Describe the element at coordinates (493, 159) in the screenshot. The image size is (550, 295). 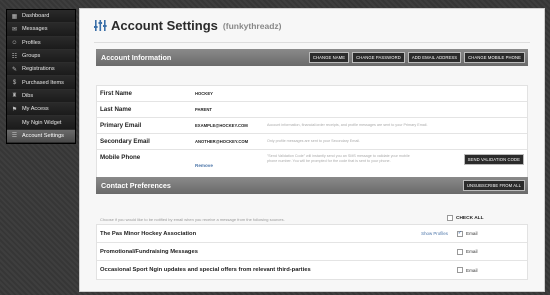
I see `send-validation-code-button: SEND VALIDATION CODE` at that location.